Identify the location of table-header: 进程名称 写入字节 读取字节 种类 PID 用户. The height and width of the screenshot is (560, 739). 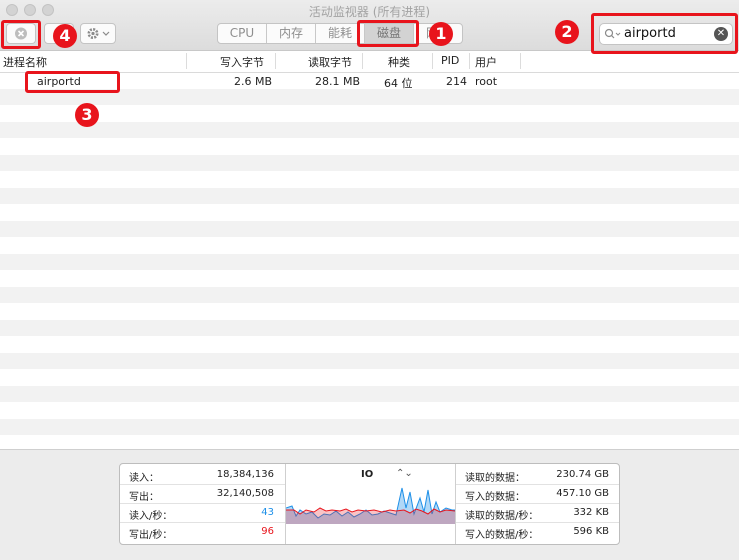
(369, 62).